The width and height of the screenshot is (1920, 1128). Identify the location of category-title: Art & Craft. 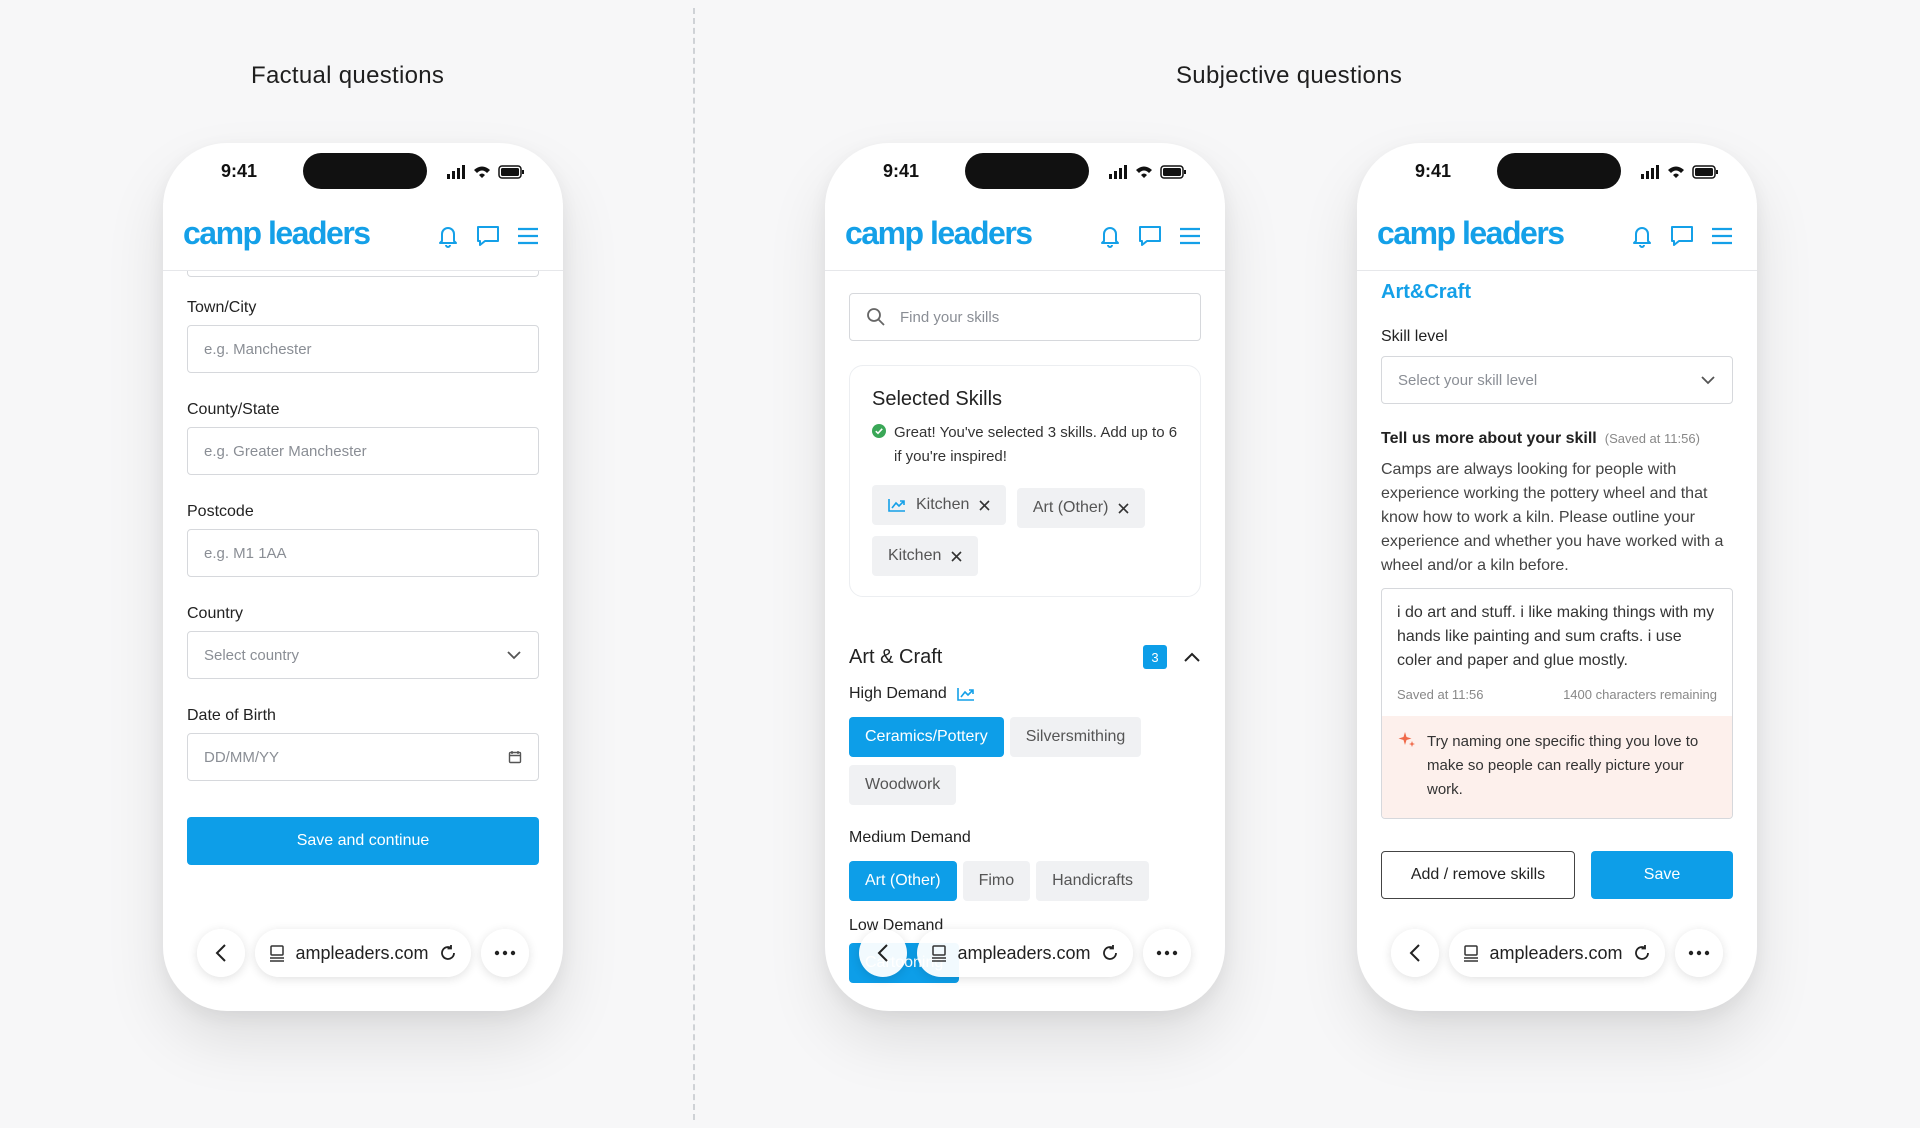
(896, 656).